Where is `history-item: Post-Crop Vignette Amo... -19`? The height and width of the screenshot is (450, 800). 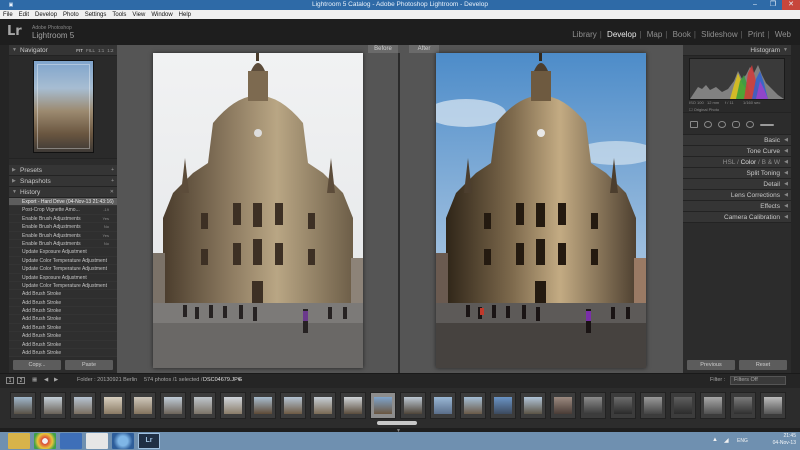
history-item: Post-Crop Vignette Amo... -19 is located at coordinates (63, 210).